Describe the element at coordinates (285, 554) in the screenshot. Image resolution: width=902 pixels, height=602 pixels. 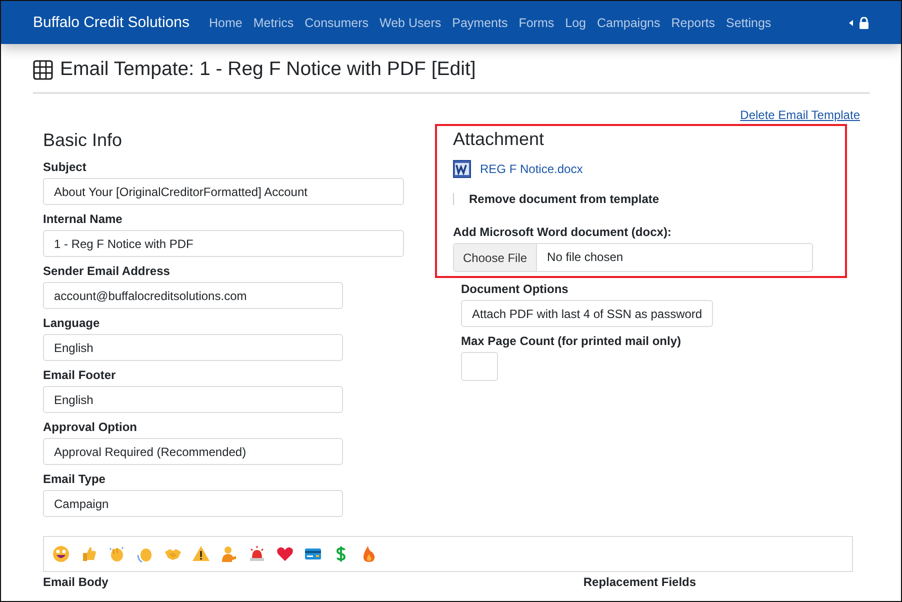
I see `heart-icon` at that location.